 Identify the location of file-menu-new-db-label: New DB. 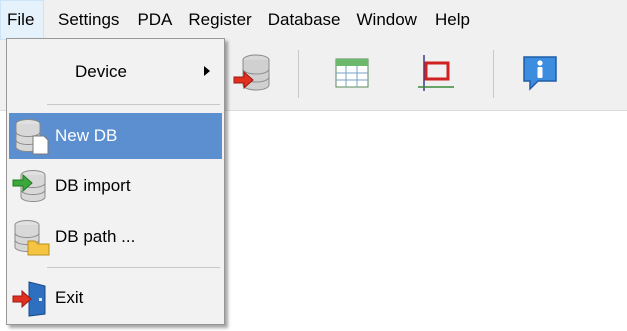
(86, 135).